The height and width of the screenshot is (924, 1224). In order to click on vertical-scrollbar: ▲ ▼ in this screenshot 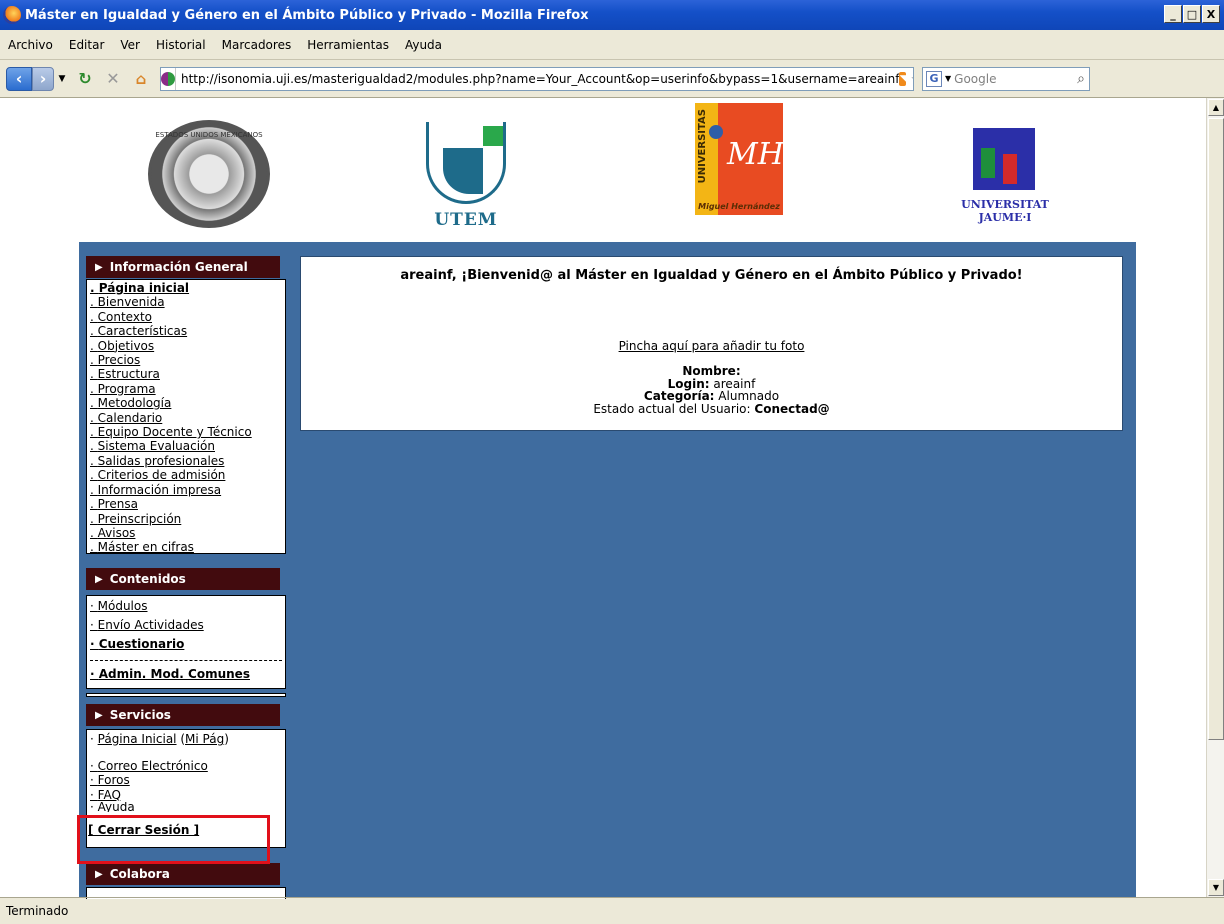, I will do `click(1215, 497)`.